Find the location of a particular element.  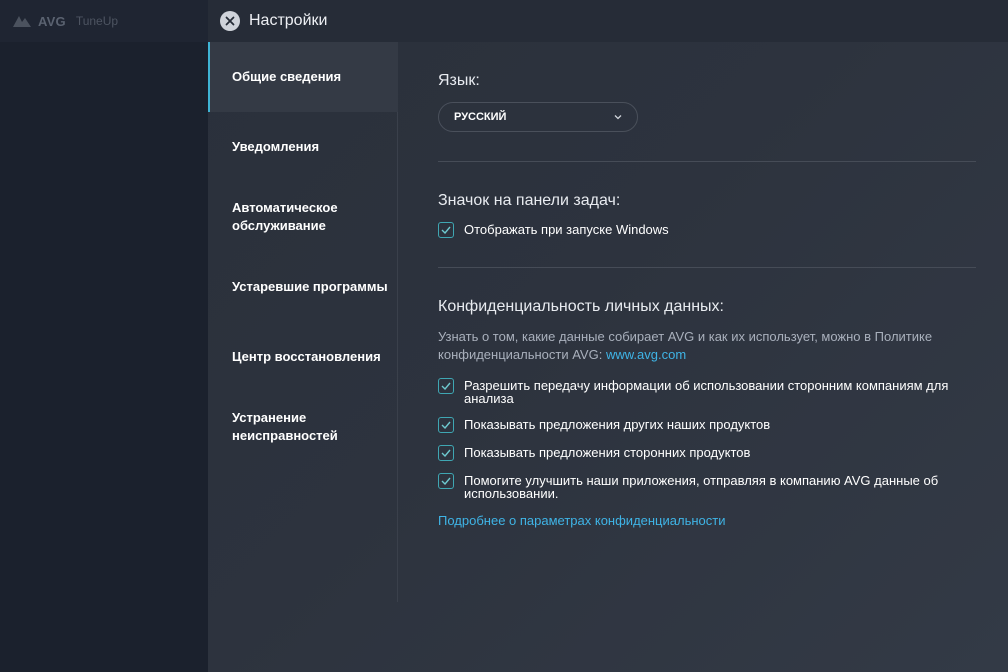

language-title: Язык: is located at coordinates (459, 80).